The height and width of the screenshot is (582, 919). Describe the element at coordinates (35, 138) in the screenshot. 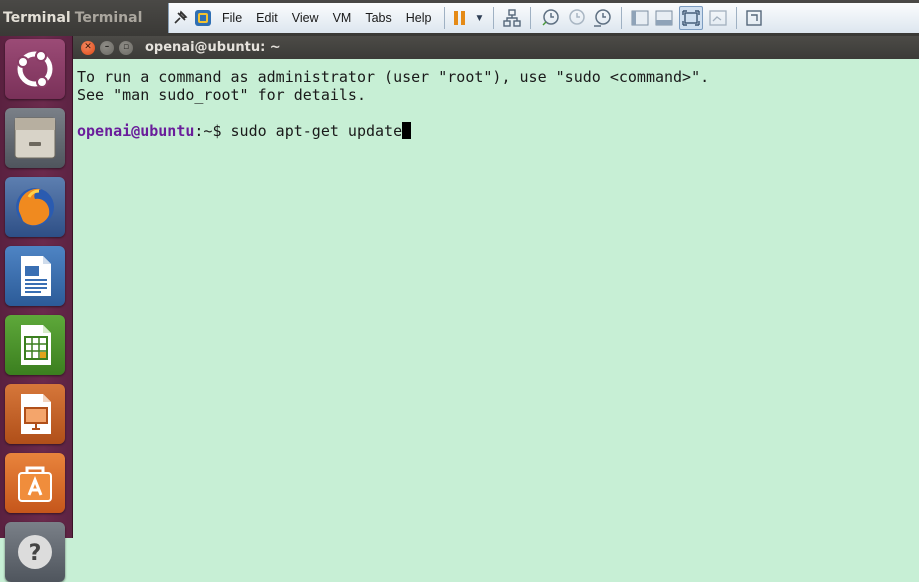

I see `files-icon` at that location.